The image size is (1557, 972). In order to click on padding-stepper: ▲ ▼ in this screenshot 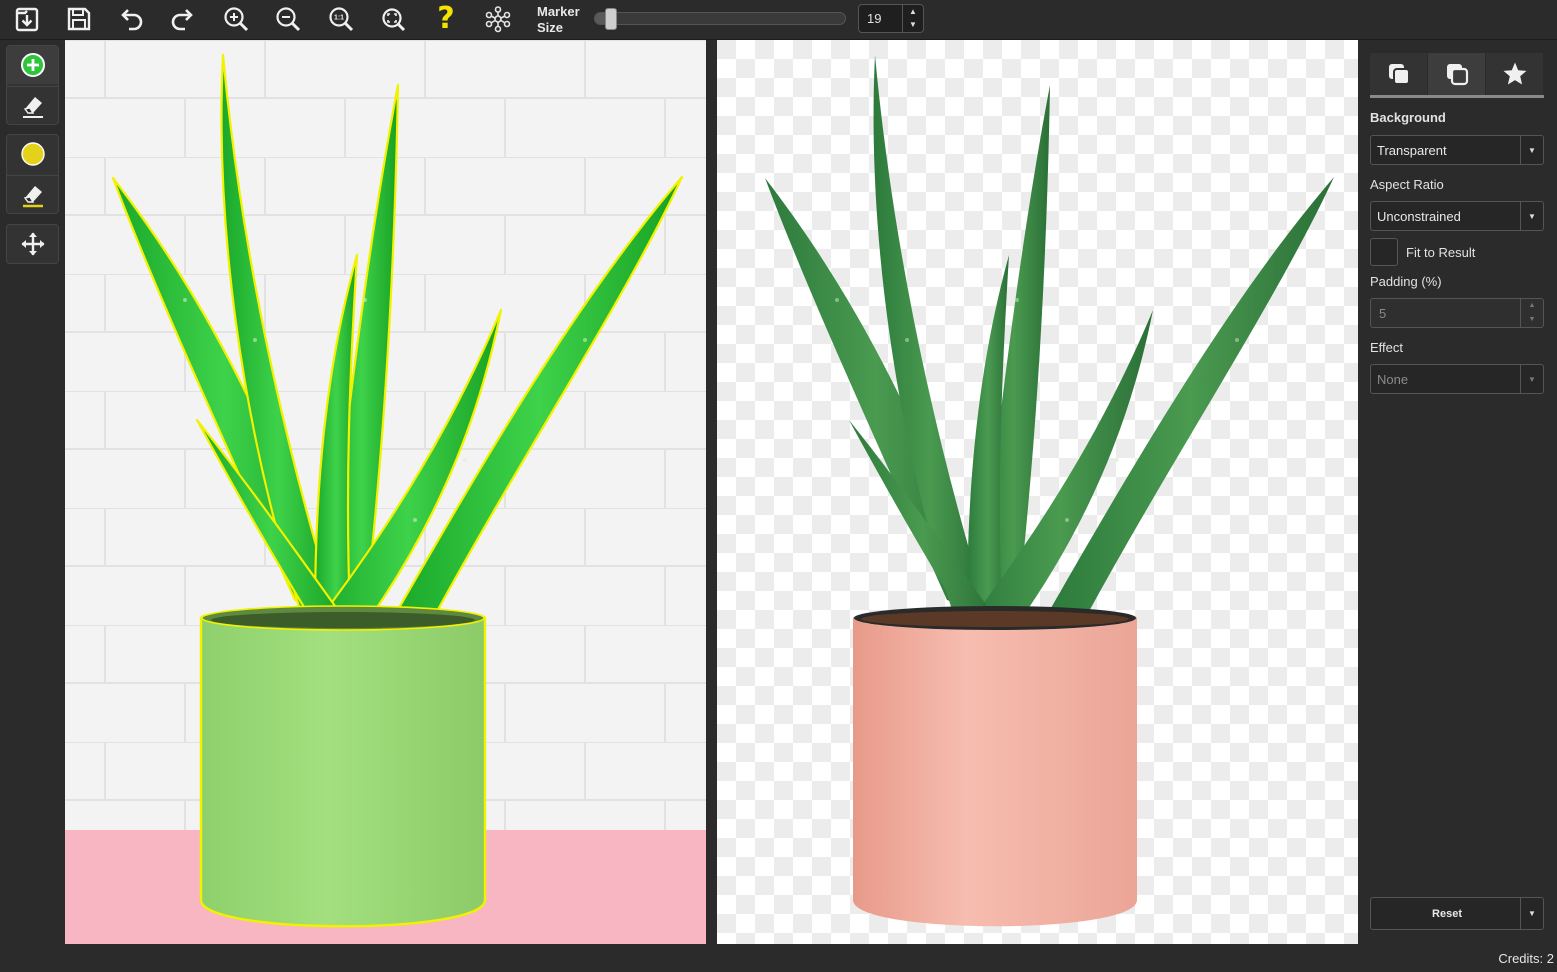, I will do `click(1531, 313)`.